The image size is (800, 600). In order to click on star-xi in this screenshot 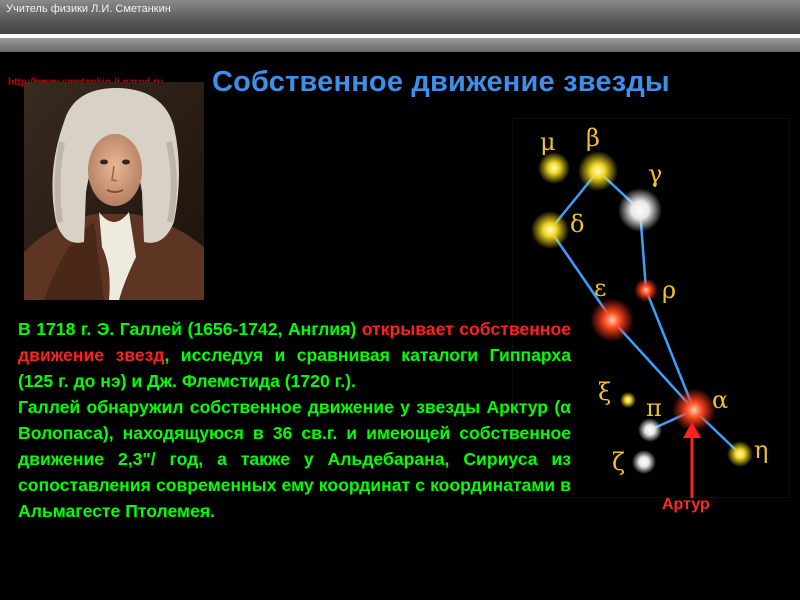, I will do `click(628, 400)`.